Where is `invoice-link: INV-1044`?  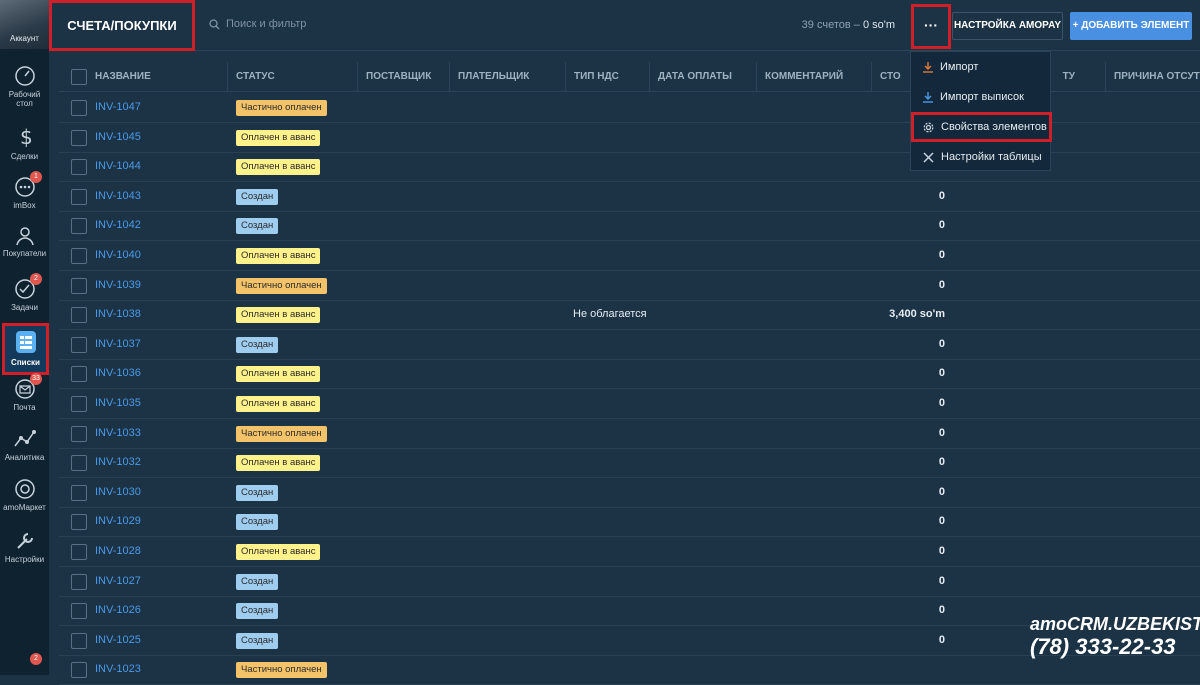
invoice-link: INV-1044 is located at coordinates (118, 166).